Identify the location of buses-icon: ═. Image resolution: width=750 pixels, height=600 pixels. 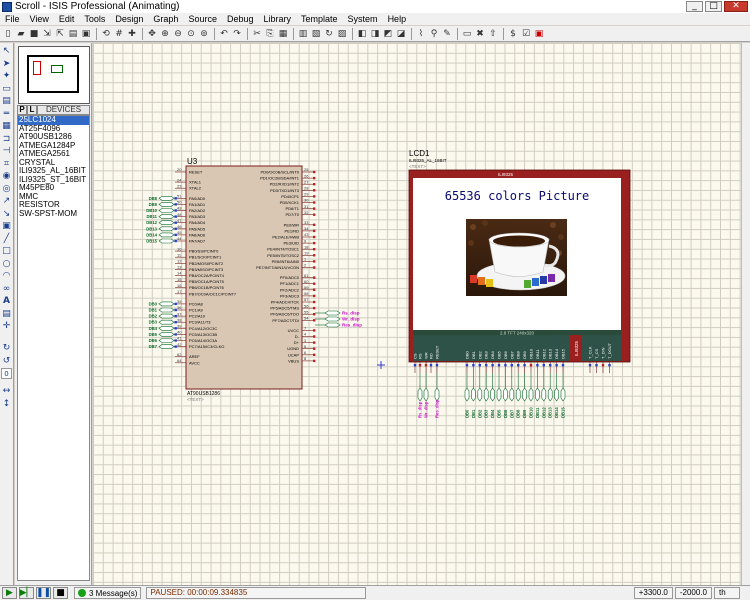
(6, 114).